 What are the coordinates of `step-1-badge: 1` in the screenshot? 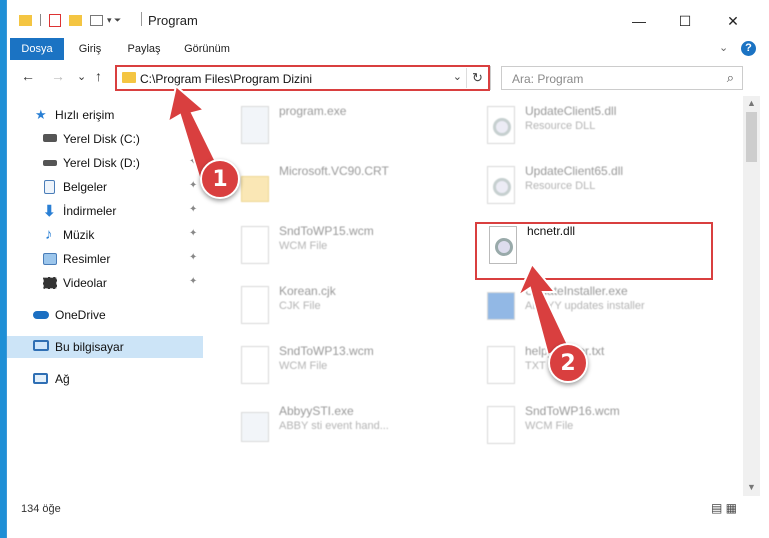 It's located at (220, 179).